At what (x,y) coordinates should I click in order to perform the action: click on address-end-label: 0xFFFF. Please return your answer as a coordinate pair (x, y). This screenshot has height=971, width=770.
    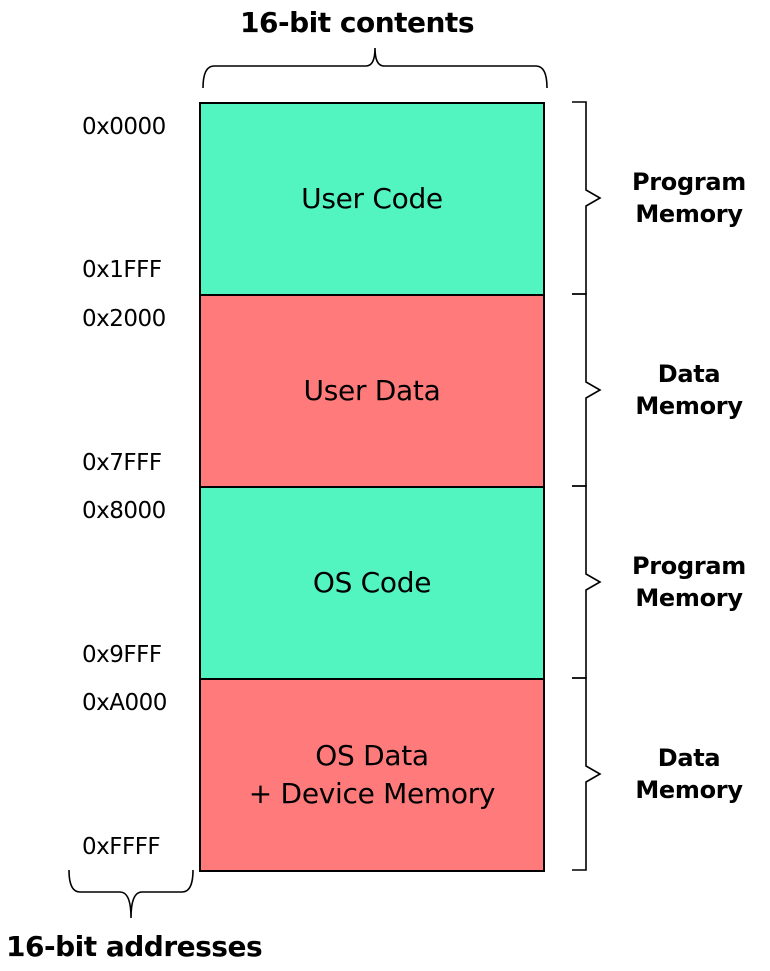
    Looking at the image, I should click on (121, 847).